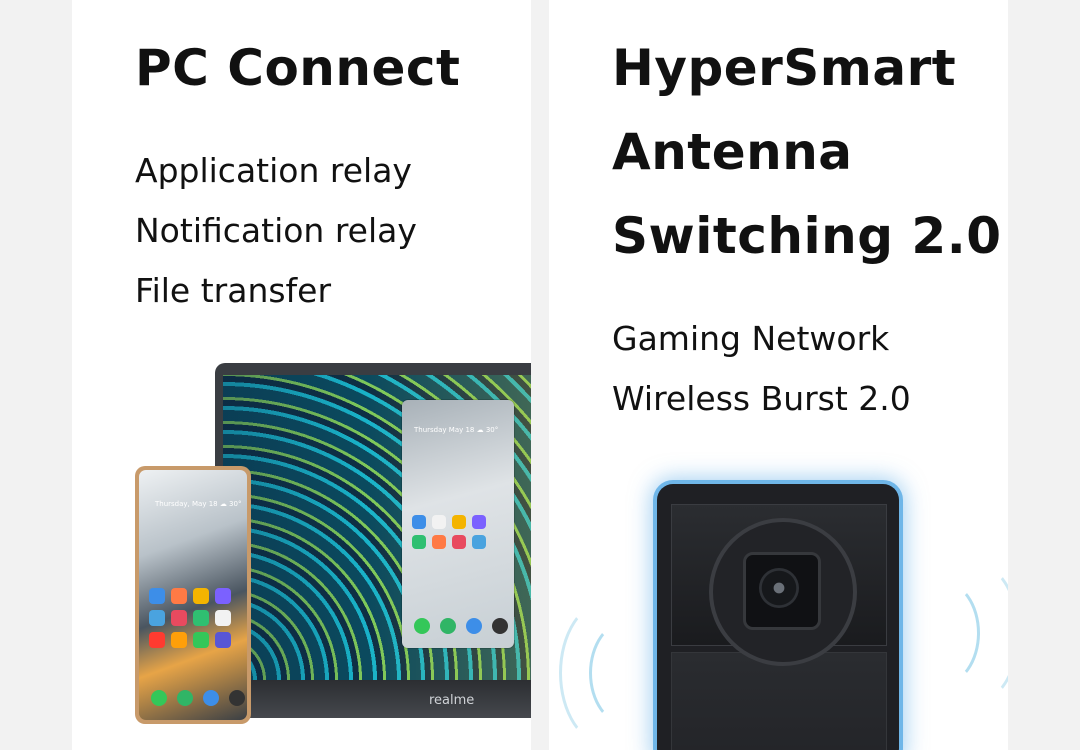  I want to click on feature-wireless-burst: Wireless Burst 2.0, so click(761, 398).